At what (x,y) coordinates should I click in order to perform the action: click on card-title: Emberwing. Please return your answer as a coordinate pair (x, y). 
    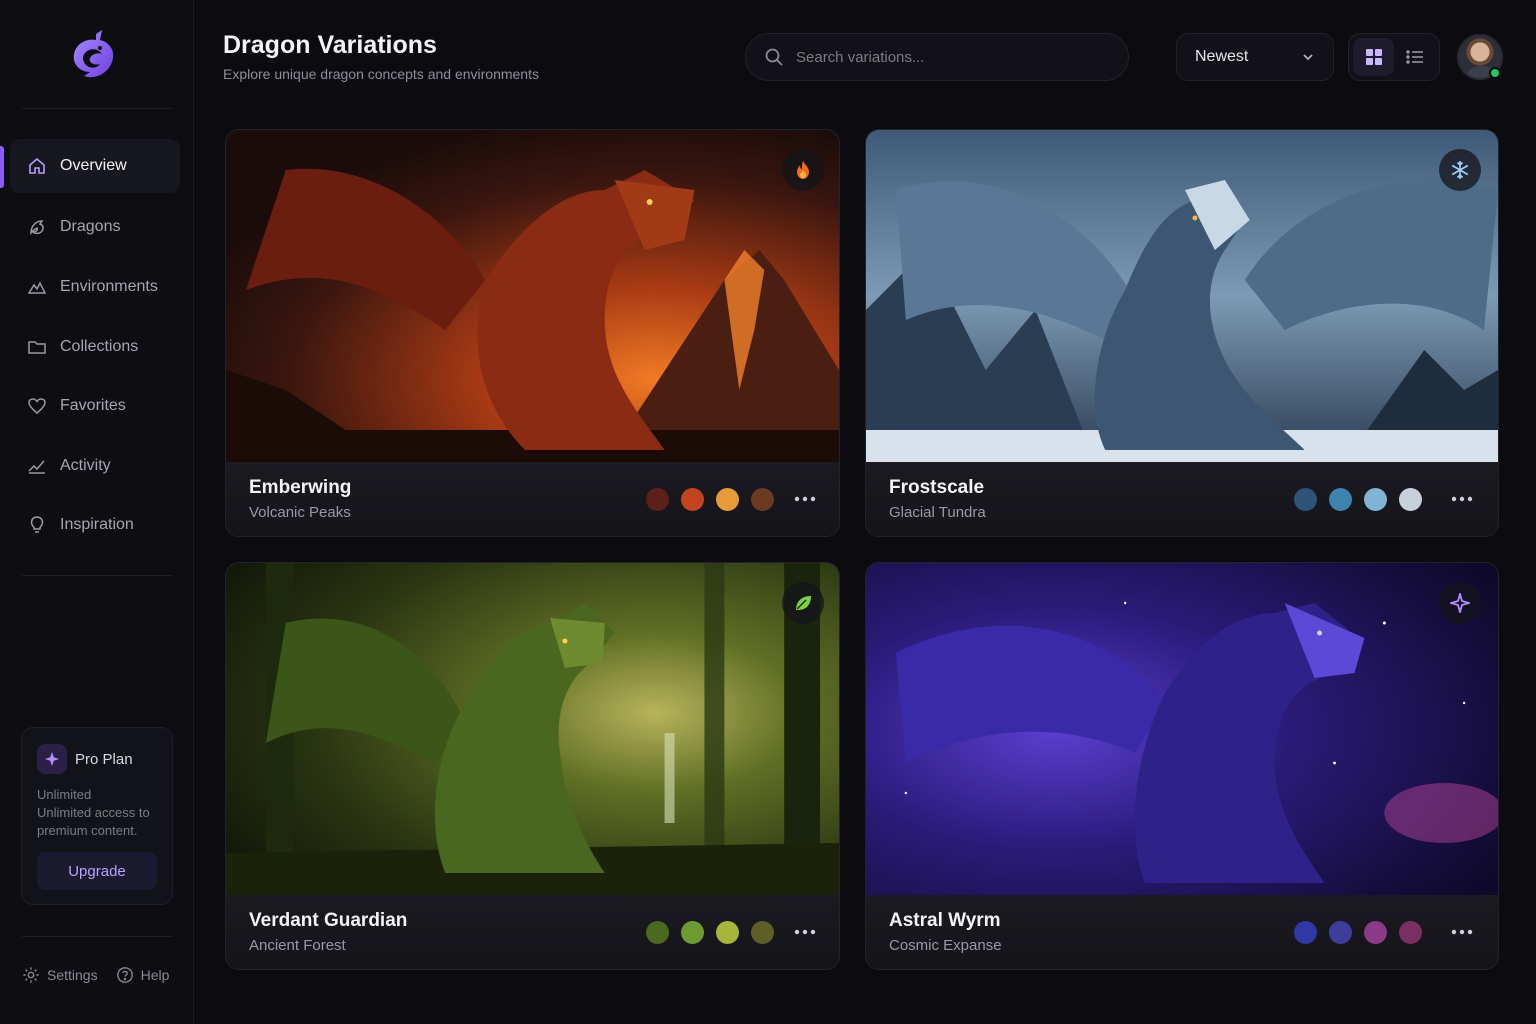
    Looking at the image, I should click on (300, 487).